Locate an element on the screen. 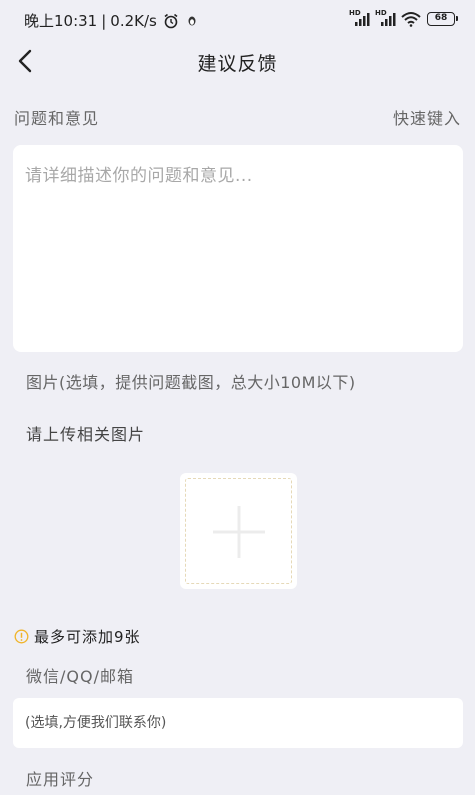 The height and width of the screenshot is (795, 475). signal-hd-label: HD is located at coordinates (355, 13).